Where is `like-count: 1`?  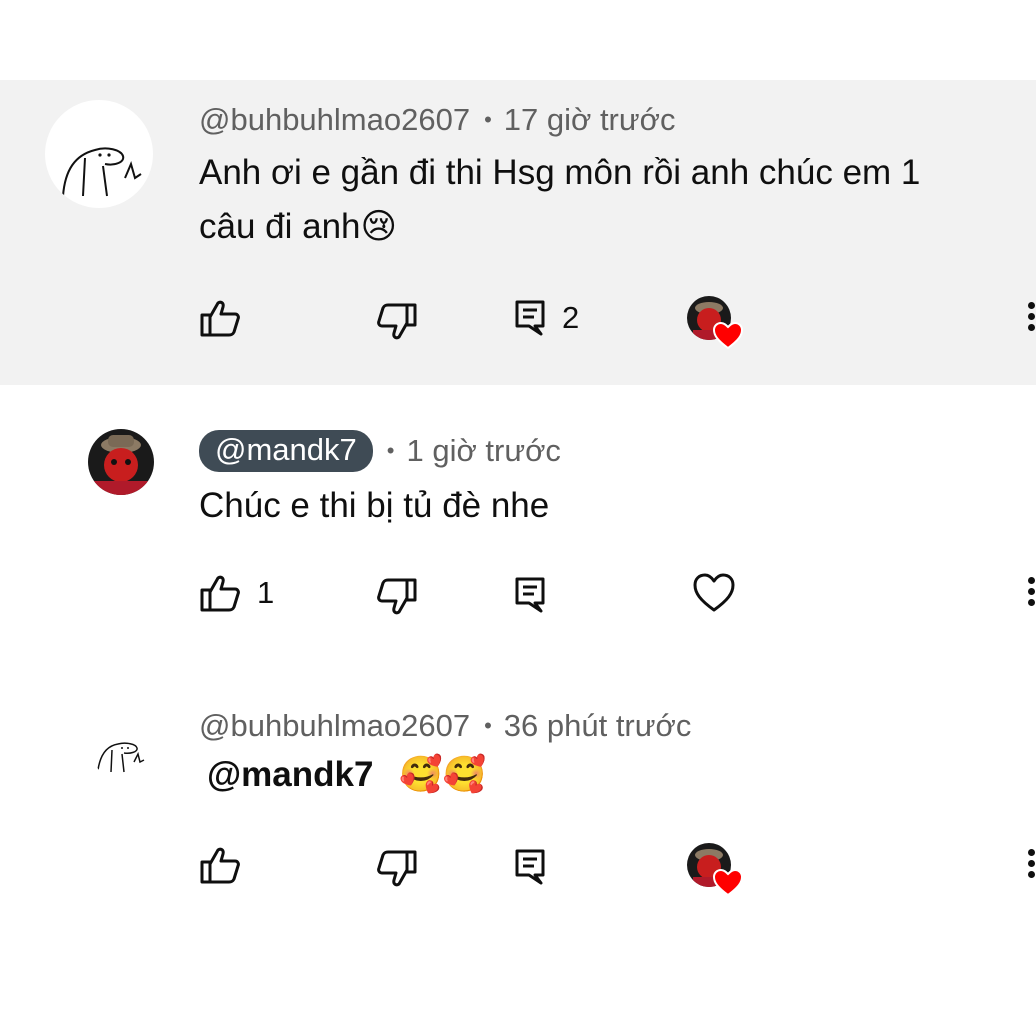
like-count: 1 is located at coordinates (266, 592).